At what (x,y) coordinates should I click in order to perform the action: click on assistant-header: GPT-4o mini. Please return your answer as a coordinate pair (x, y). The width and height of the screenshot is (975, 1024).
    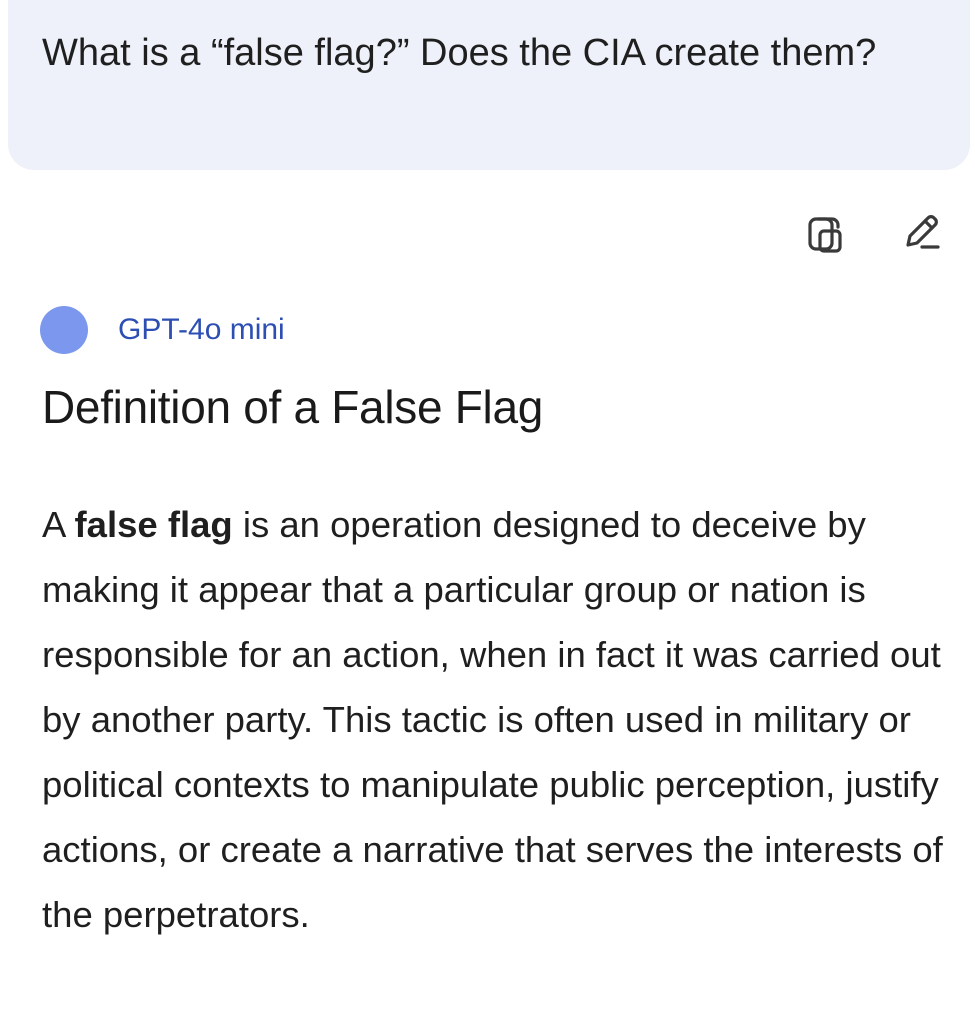
    Looking at the image, I should click on (162, 330).